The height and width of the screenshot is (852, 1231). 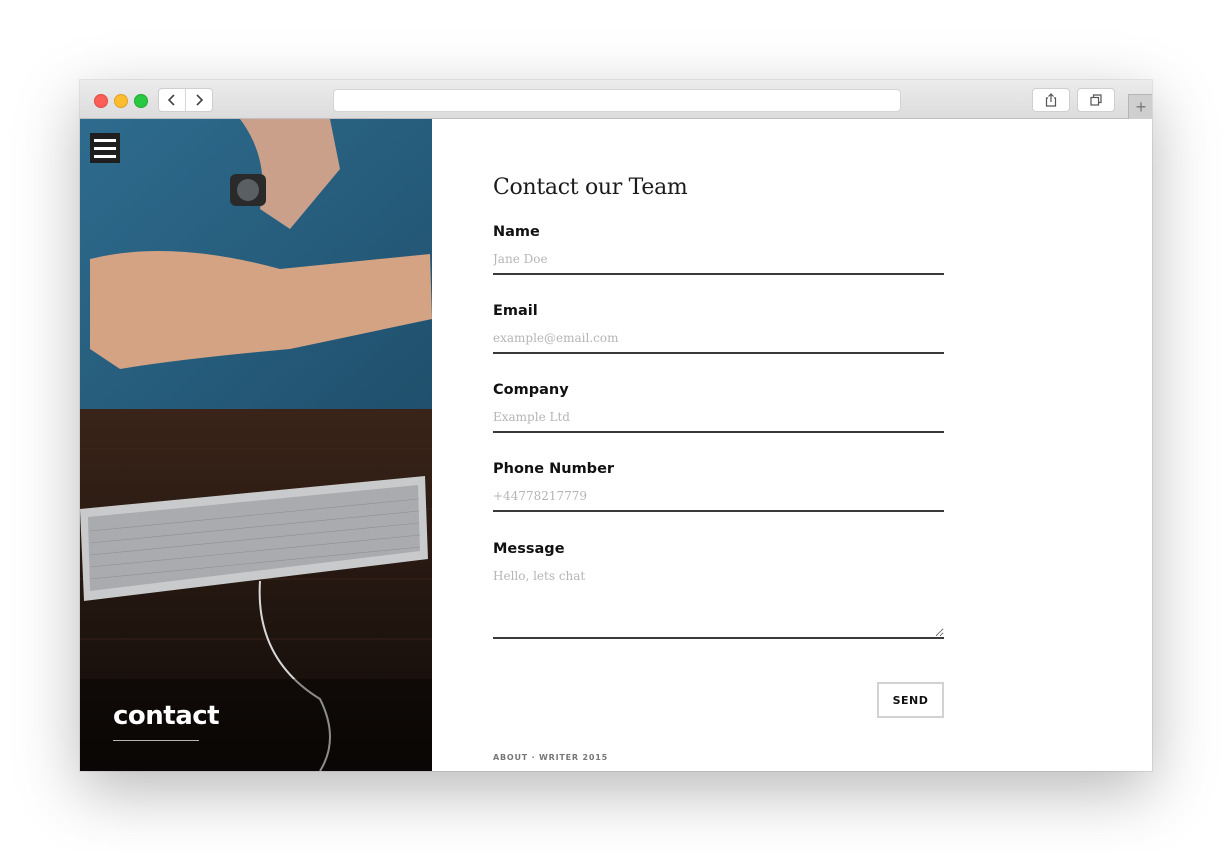 I want to click on phone-field-group: Phone Number, so click(x=718, y=486).